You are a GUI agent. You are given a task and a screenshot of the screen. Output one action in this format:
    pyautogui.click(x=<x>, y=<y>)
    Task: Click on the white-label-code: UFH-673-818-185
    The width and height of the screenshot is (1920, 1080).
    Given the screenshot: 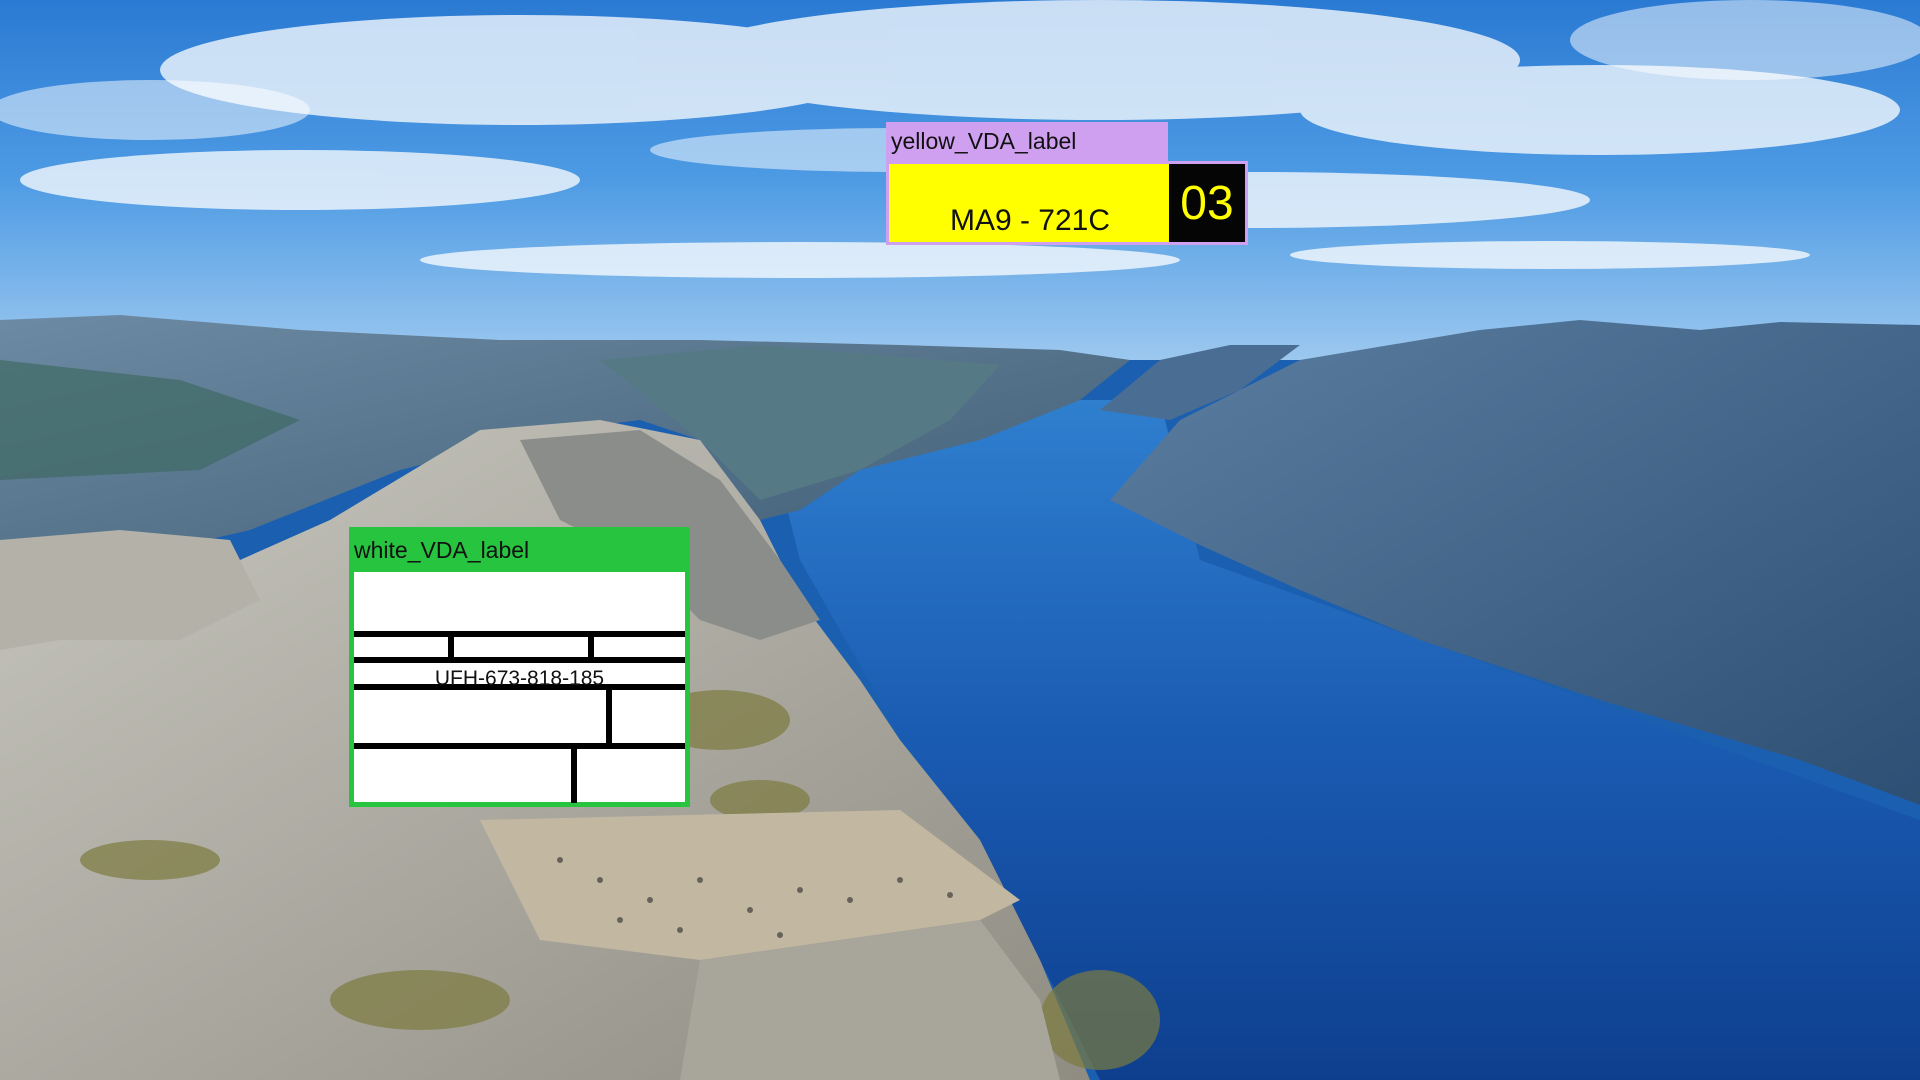 What is the action you would take?
    pyautogui.click(x=519, y=678)
    